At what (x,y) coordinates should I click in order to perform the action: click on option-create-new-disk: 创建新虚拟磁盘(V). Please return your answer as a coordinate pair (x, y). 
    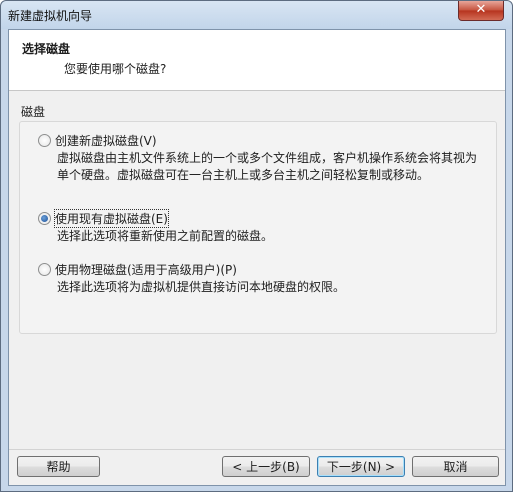
    Looking at the image, I should click on (97, 140).